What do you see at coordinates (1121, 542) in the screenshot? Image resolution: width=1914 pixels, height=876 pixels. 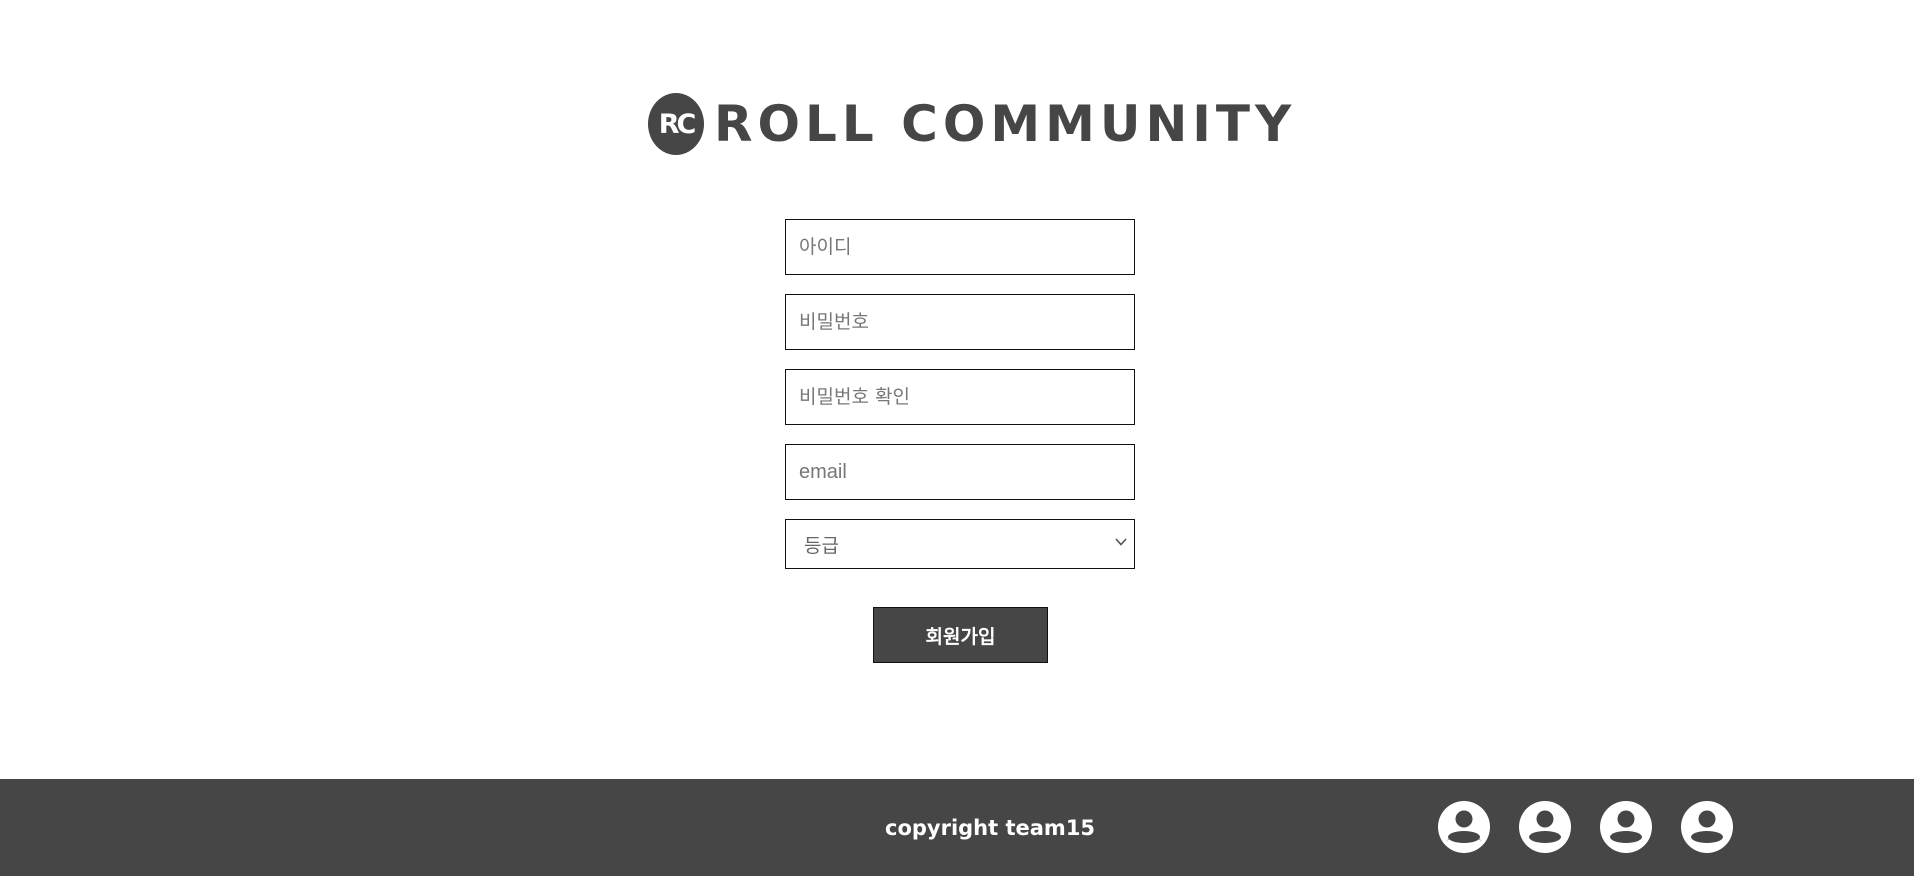 I see `chevron-down-icon` at bounding box center [1121, 542].